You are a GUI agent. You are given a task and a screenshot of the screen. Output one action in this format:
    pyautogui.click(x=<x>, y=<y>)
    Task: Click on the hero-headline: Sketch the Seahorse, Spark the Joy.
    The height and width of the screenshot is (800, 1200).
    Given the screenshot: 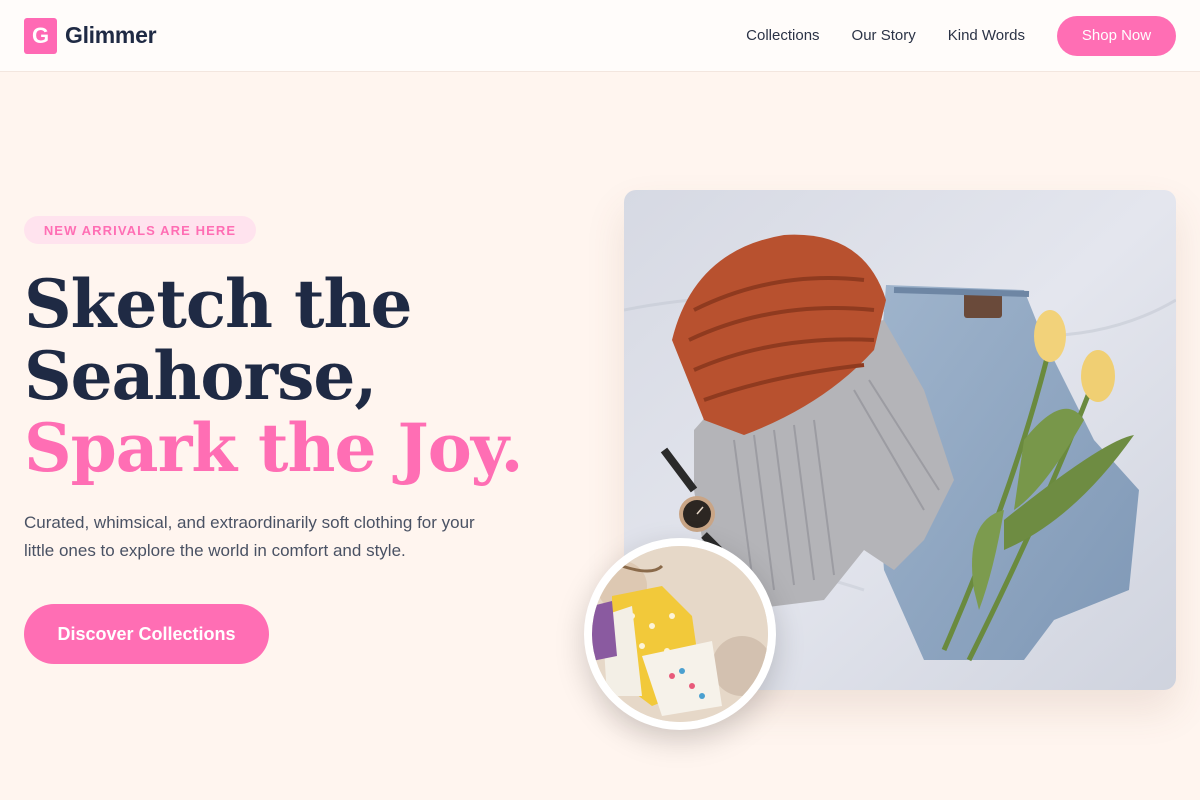 What is the action you would take?
    pyautogui.click(x=304, y=376)
    